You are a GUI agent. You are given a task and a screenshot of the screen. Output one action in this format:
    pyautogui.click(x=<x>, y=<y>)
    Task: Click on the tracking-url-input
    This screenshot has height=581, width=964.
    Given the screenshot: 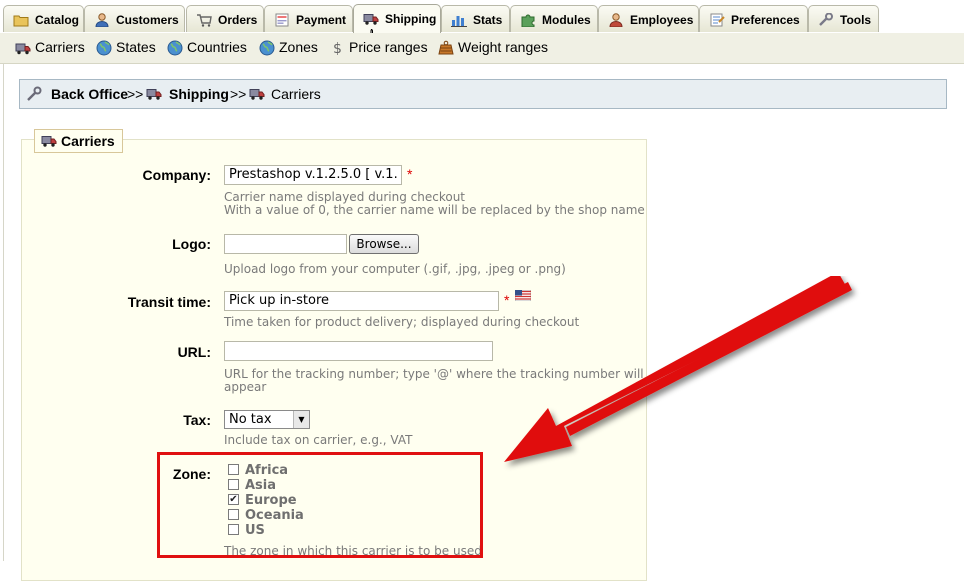 What is the action you would take?
    pyautogui.click(x=358, y=351)
    